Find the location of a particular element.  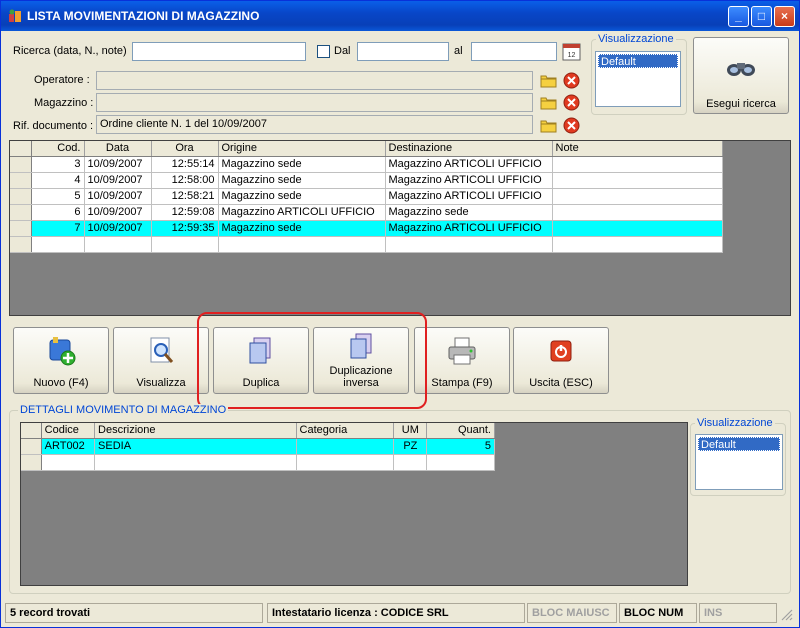

esegui-ricerca-button: Esegui ricerca is located at coordinates (741, 75).